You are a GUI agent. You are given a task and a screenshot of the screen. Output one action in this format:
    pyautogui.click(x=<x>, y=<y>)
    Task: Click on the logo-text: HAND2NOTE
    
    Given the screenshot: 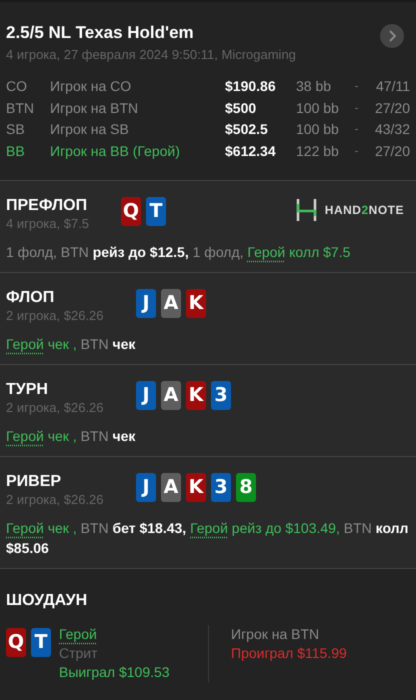 What is the action you would take?
    pyautogui.click(x=364, y=210)
    